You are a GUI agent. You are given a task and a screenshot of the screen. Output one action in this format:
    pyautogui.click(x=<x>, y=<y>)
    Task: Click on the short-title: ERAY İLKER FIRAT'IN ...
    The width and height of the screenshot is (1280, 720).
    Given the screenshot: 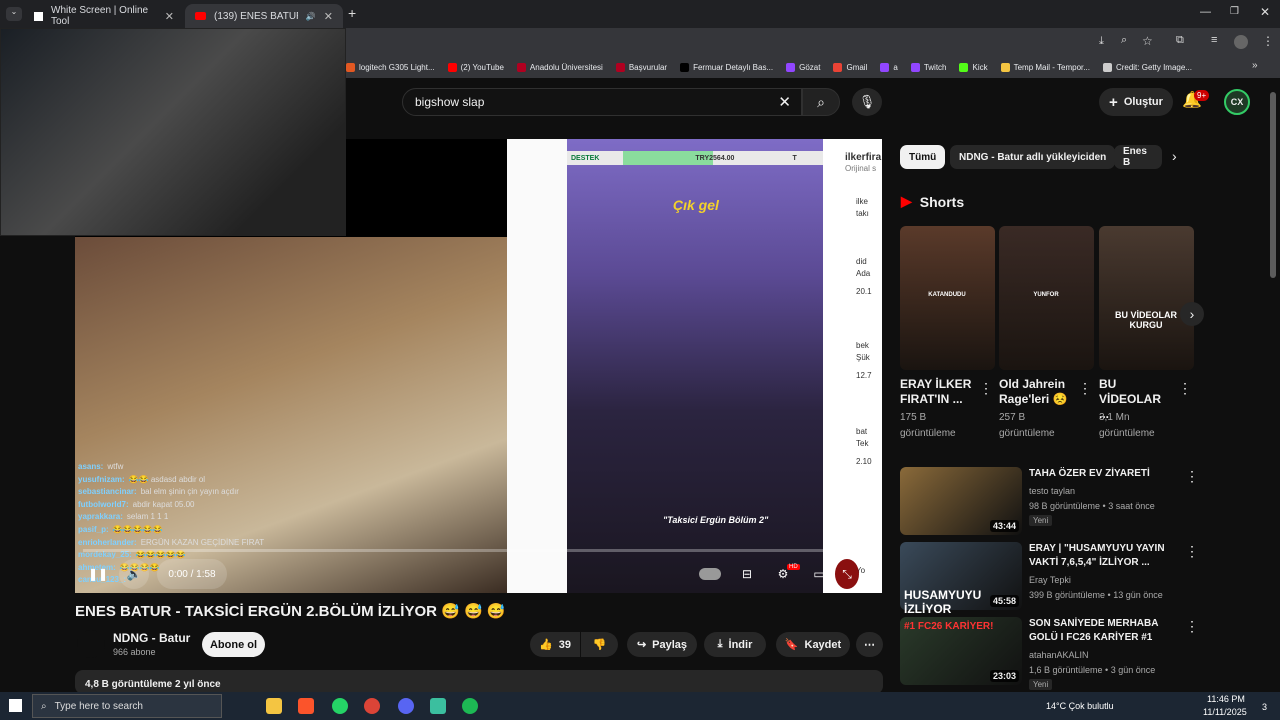 What is the action you would take?
    pyautogui.click(x=936, y=392)
    